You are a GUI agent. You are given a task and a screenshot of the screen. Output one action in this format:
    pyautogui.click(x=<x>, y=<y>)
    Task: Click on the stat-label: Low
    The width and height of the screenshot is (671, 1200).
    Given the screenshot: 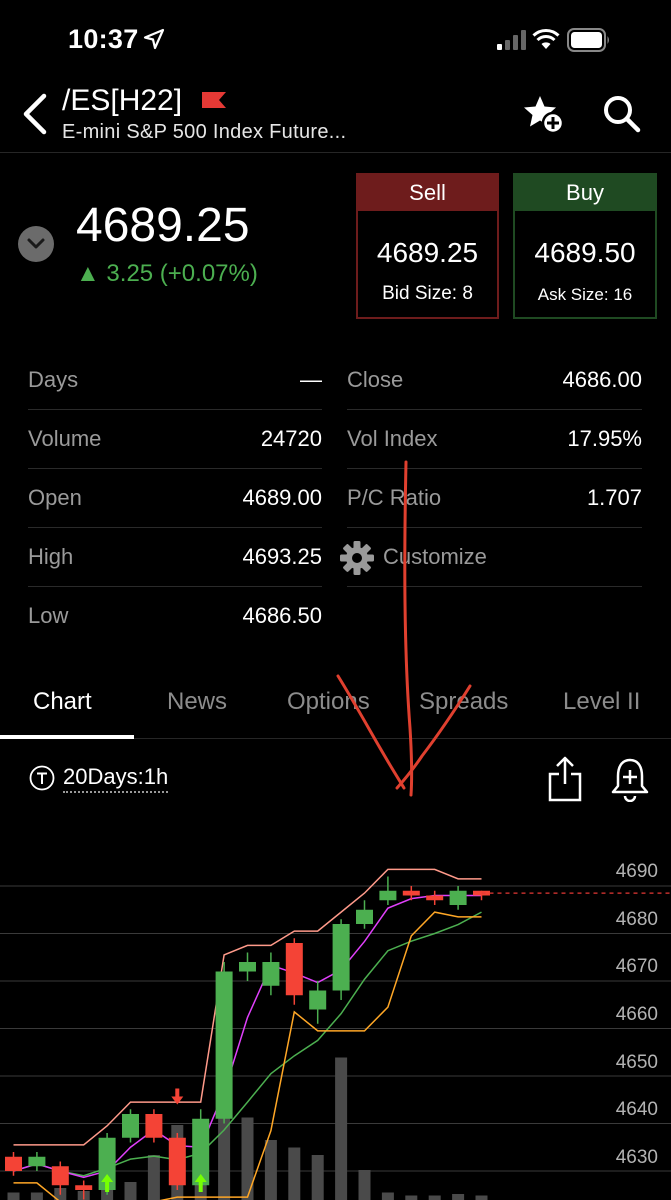 What is the action you would take?
    pyautogui.click(x=48, y=615)
    